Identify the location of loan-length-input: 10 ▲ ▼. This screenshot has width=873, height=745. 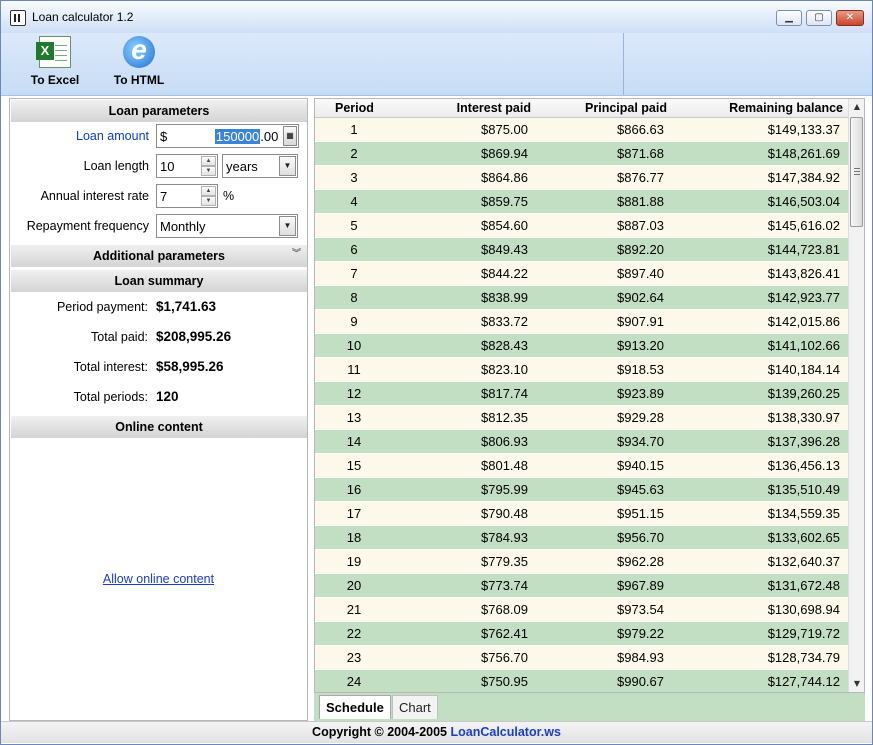
(187, 166).